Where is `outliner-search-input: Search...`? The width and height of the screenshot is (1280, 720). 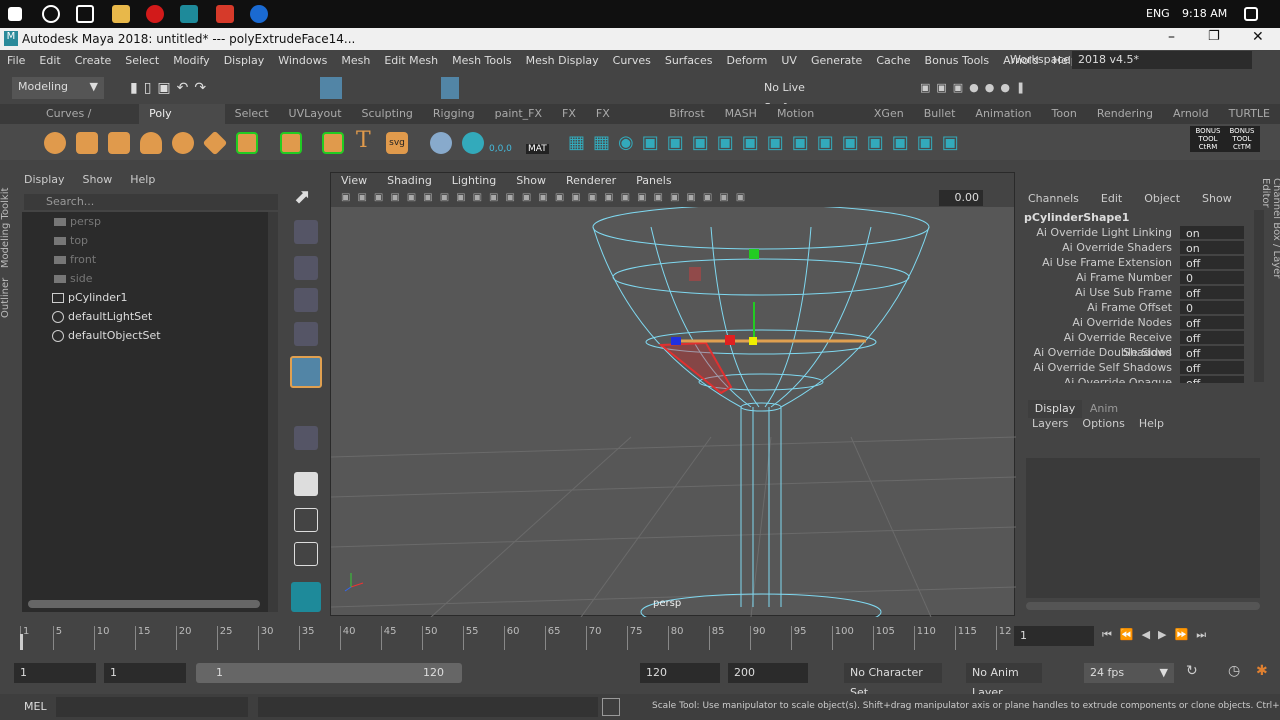
outliner-search-input: Search... is located at coordinates (151, 202).